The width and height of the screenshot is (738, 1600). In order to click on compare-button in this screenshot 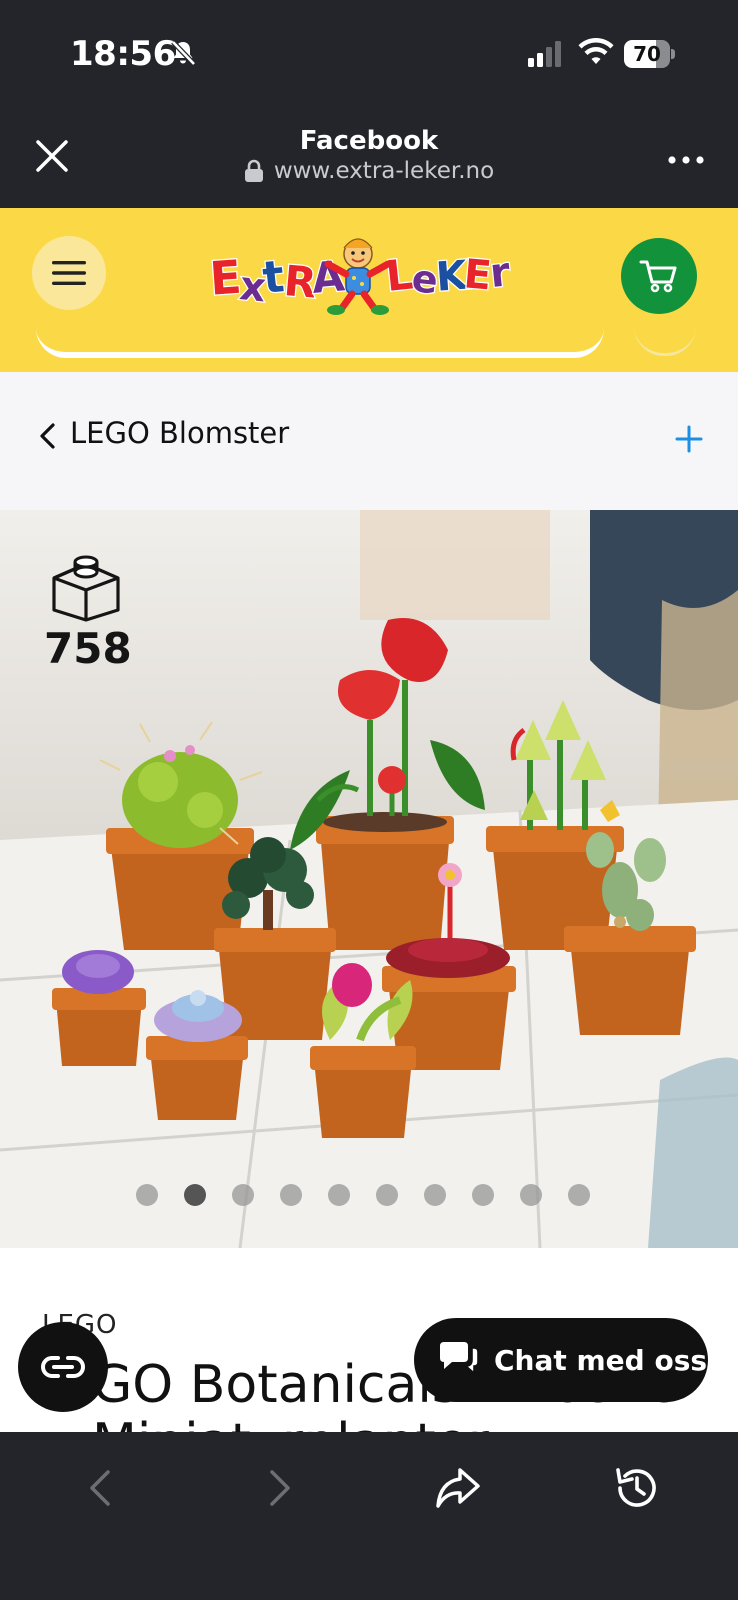, I will do `click(63, 1367)`.